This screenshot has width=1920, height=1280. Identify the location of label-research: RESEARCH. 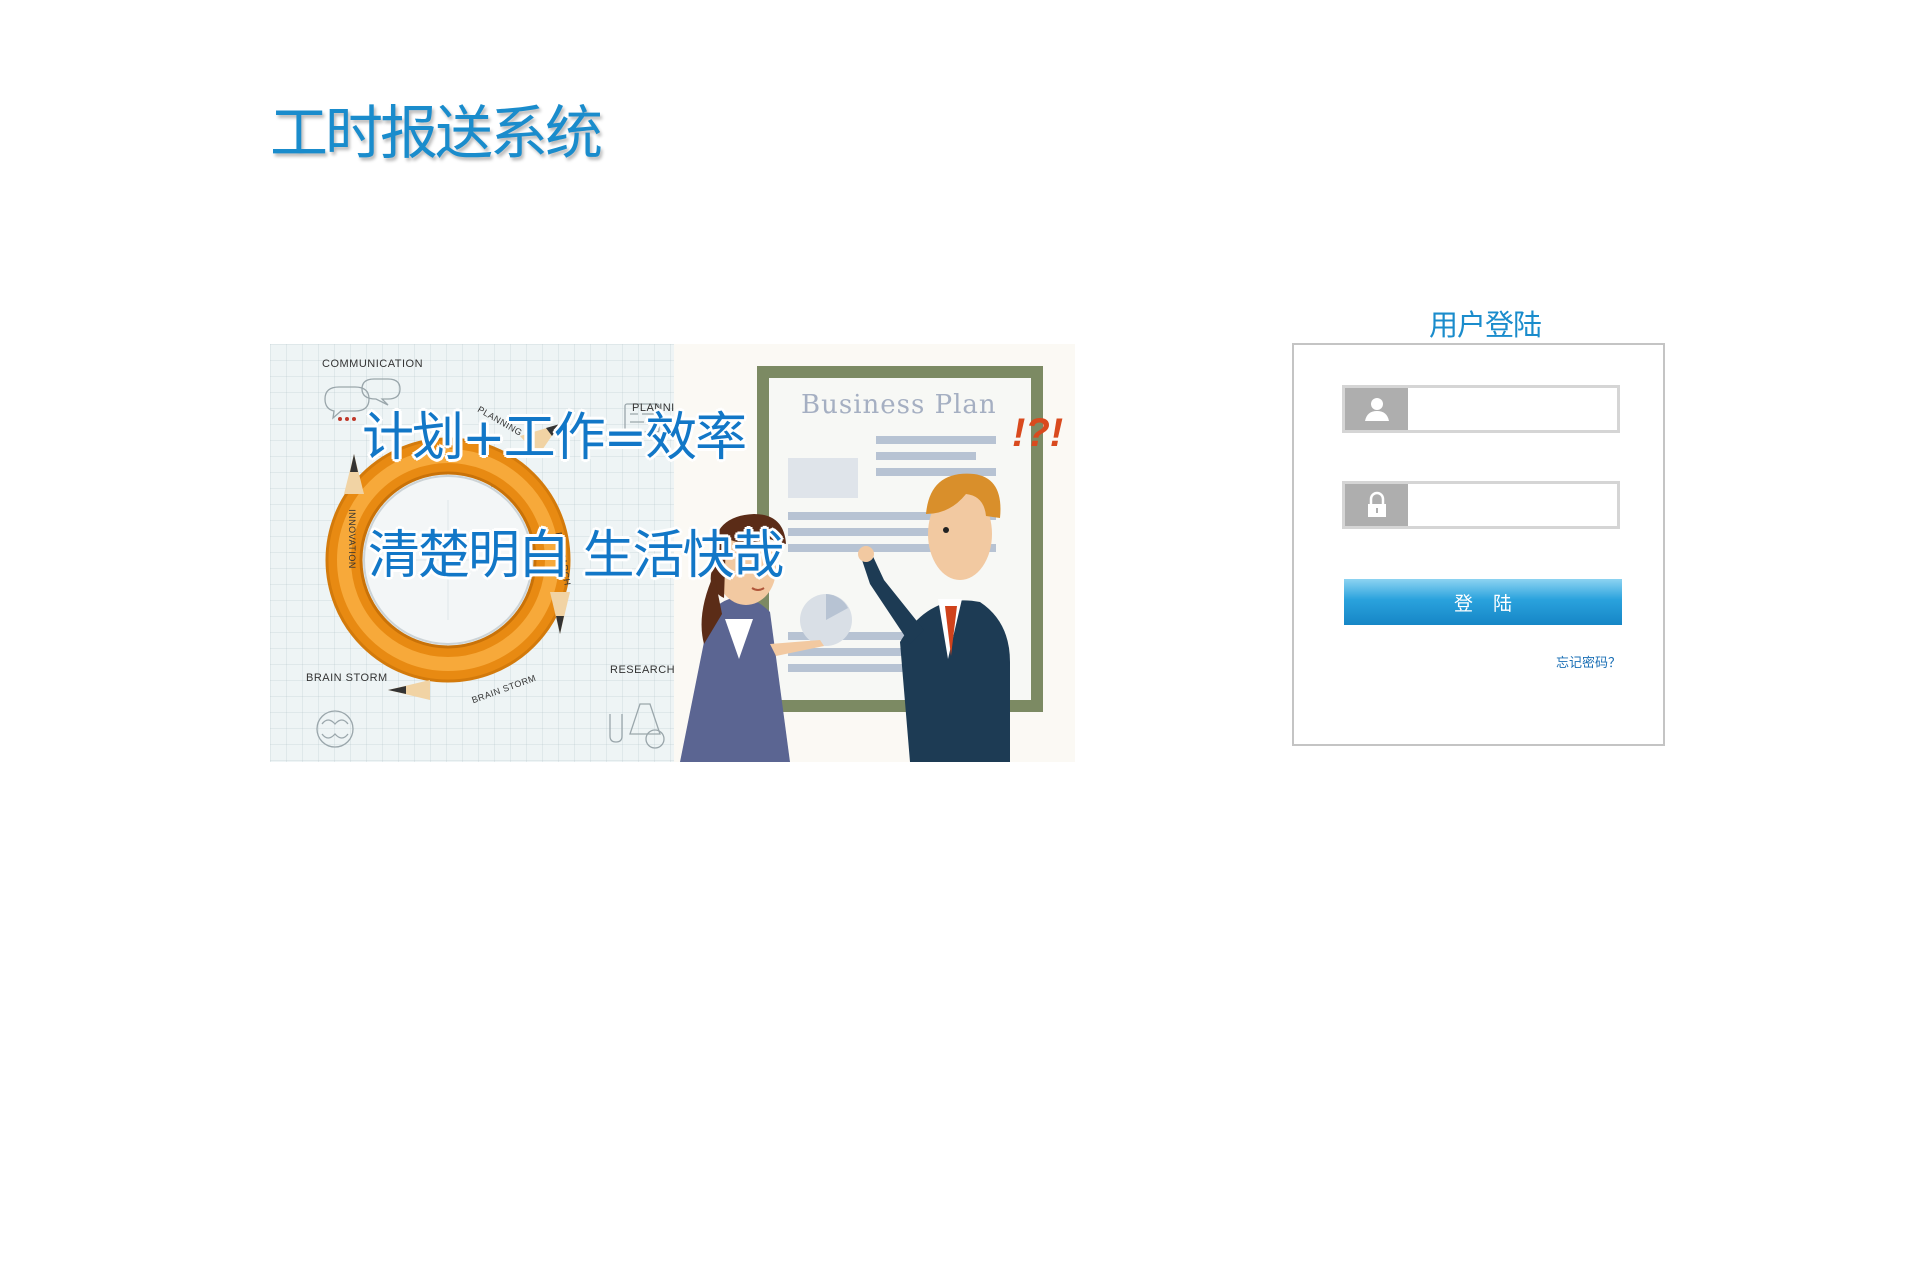
(643, 670).